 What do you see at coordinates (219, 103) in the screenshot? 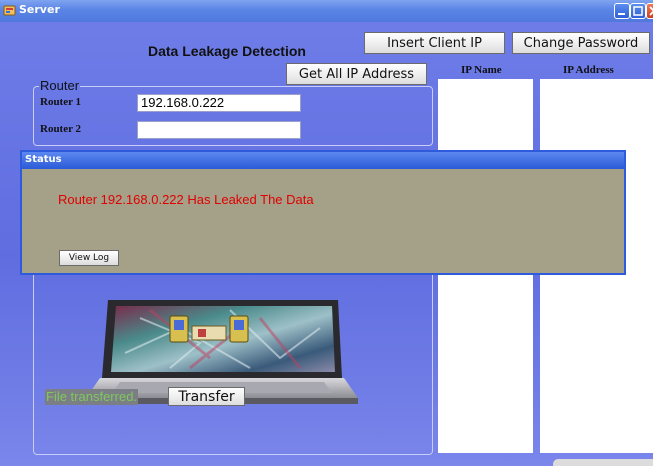
I see `router1-input: 192.168.0.222` at bounding box center [219, 103].